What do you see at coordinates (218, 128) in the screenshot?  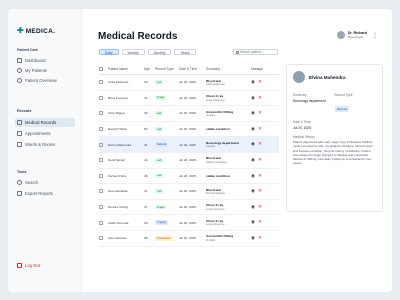 I see `cell-summary: stable condition` at bounding box center [218, 128].